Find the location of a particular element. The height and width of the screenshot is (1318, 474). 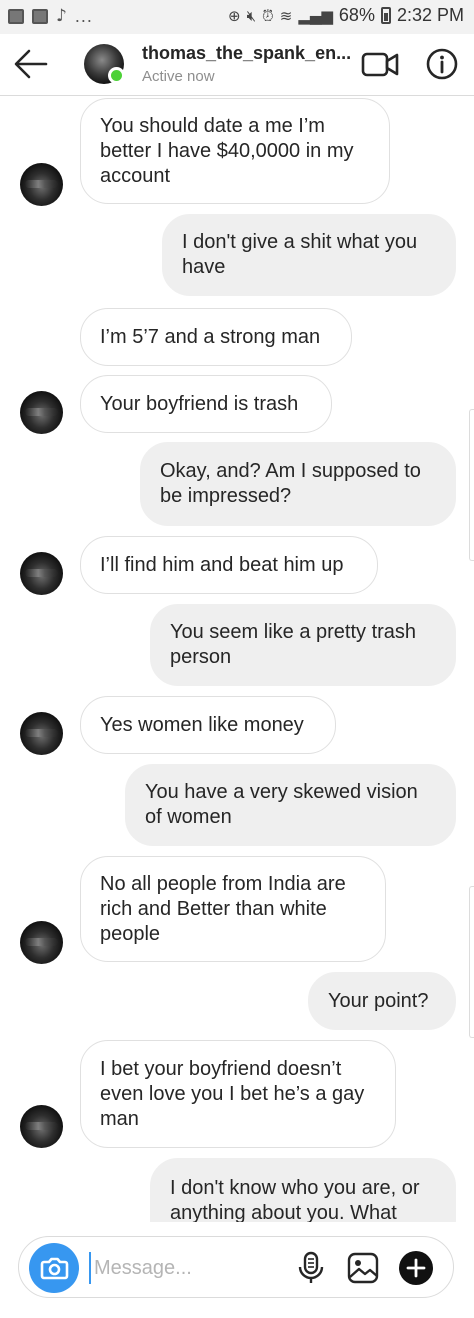

status-bar: ♪ ... ⊕ 🔇︎ ⏰︎ ≋ ▂▄▆ 68% 2:32 PM is located at coordinates (237, 17).